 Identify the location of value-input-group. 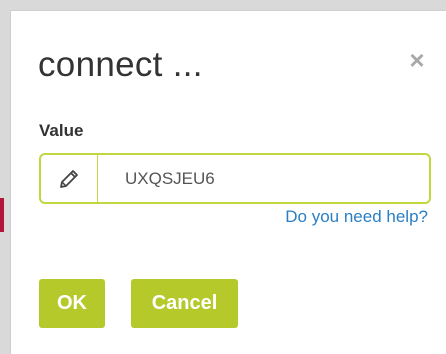
(235, 178).